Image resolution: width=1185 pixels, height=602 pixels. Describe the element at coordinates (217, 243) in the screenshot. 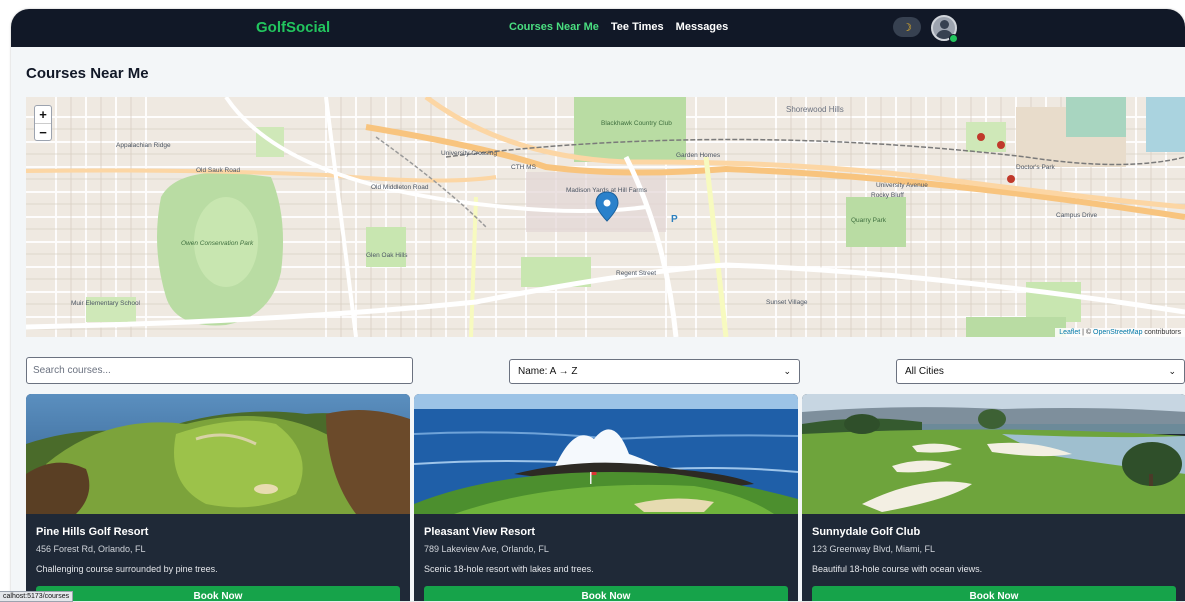

I see `map-label-owen: Owen Conservation Park` at that location.